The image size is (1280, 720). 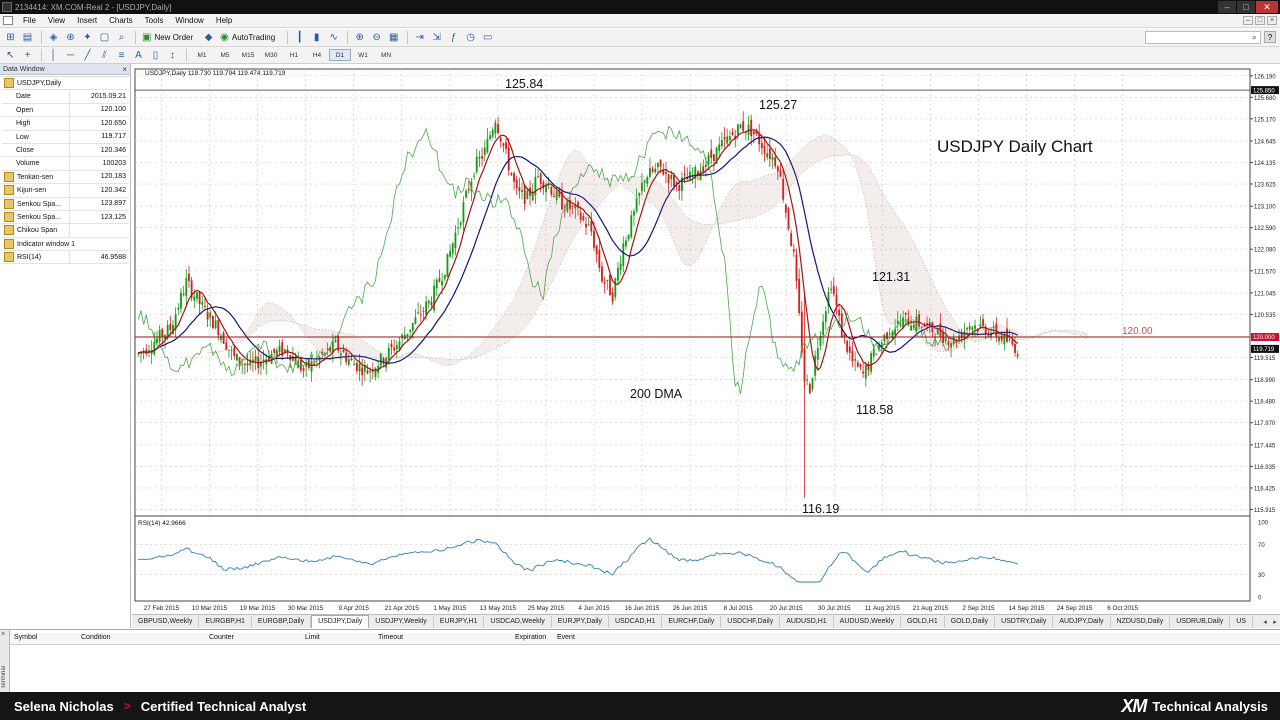 What do you see at coordinates (359, 38) in the screenshot?
I see `zoom-in-icon: ⊕` at bounding box center [359, 38].